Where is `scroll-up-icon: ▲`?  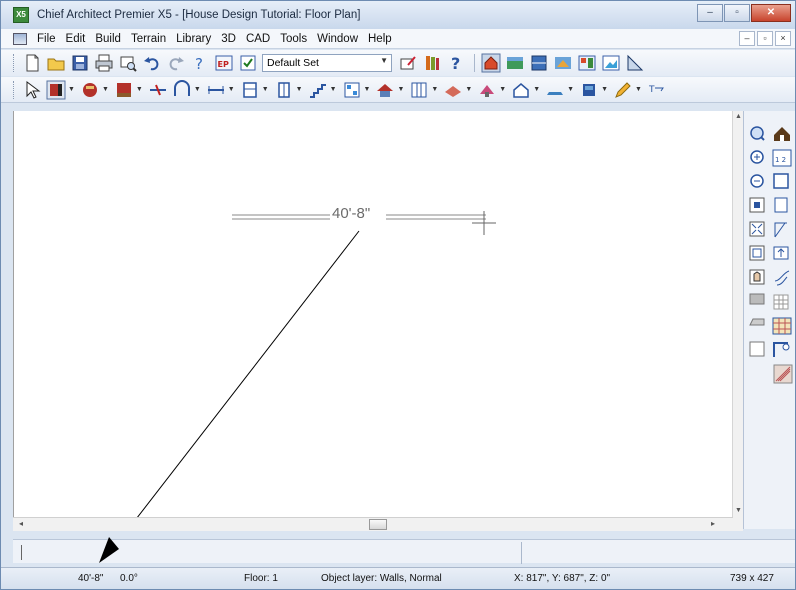
scroll-up-icon: ▲ is located at coordinates (738, 116).